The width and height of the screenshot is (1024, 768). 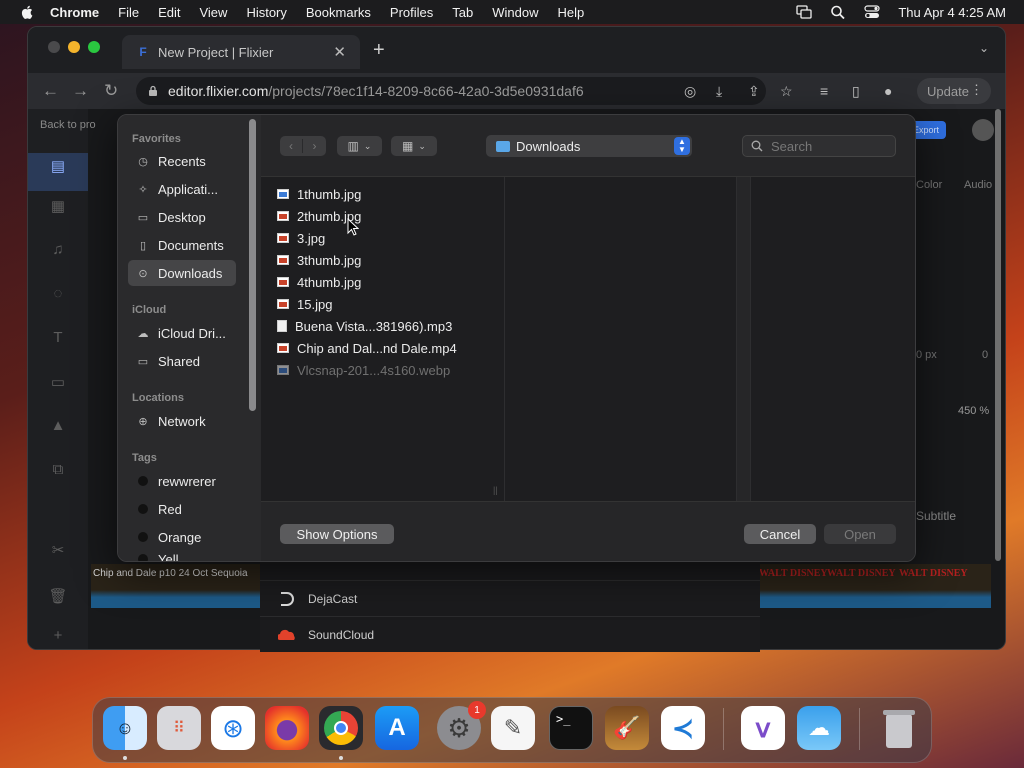 What do you see at coordinates (125, 728) in the screenshot?
I see `finder-app-icon: ☺` at bounding box center [125, 728].